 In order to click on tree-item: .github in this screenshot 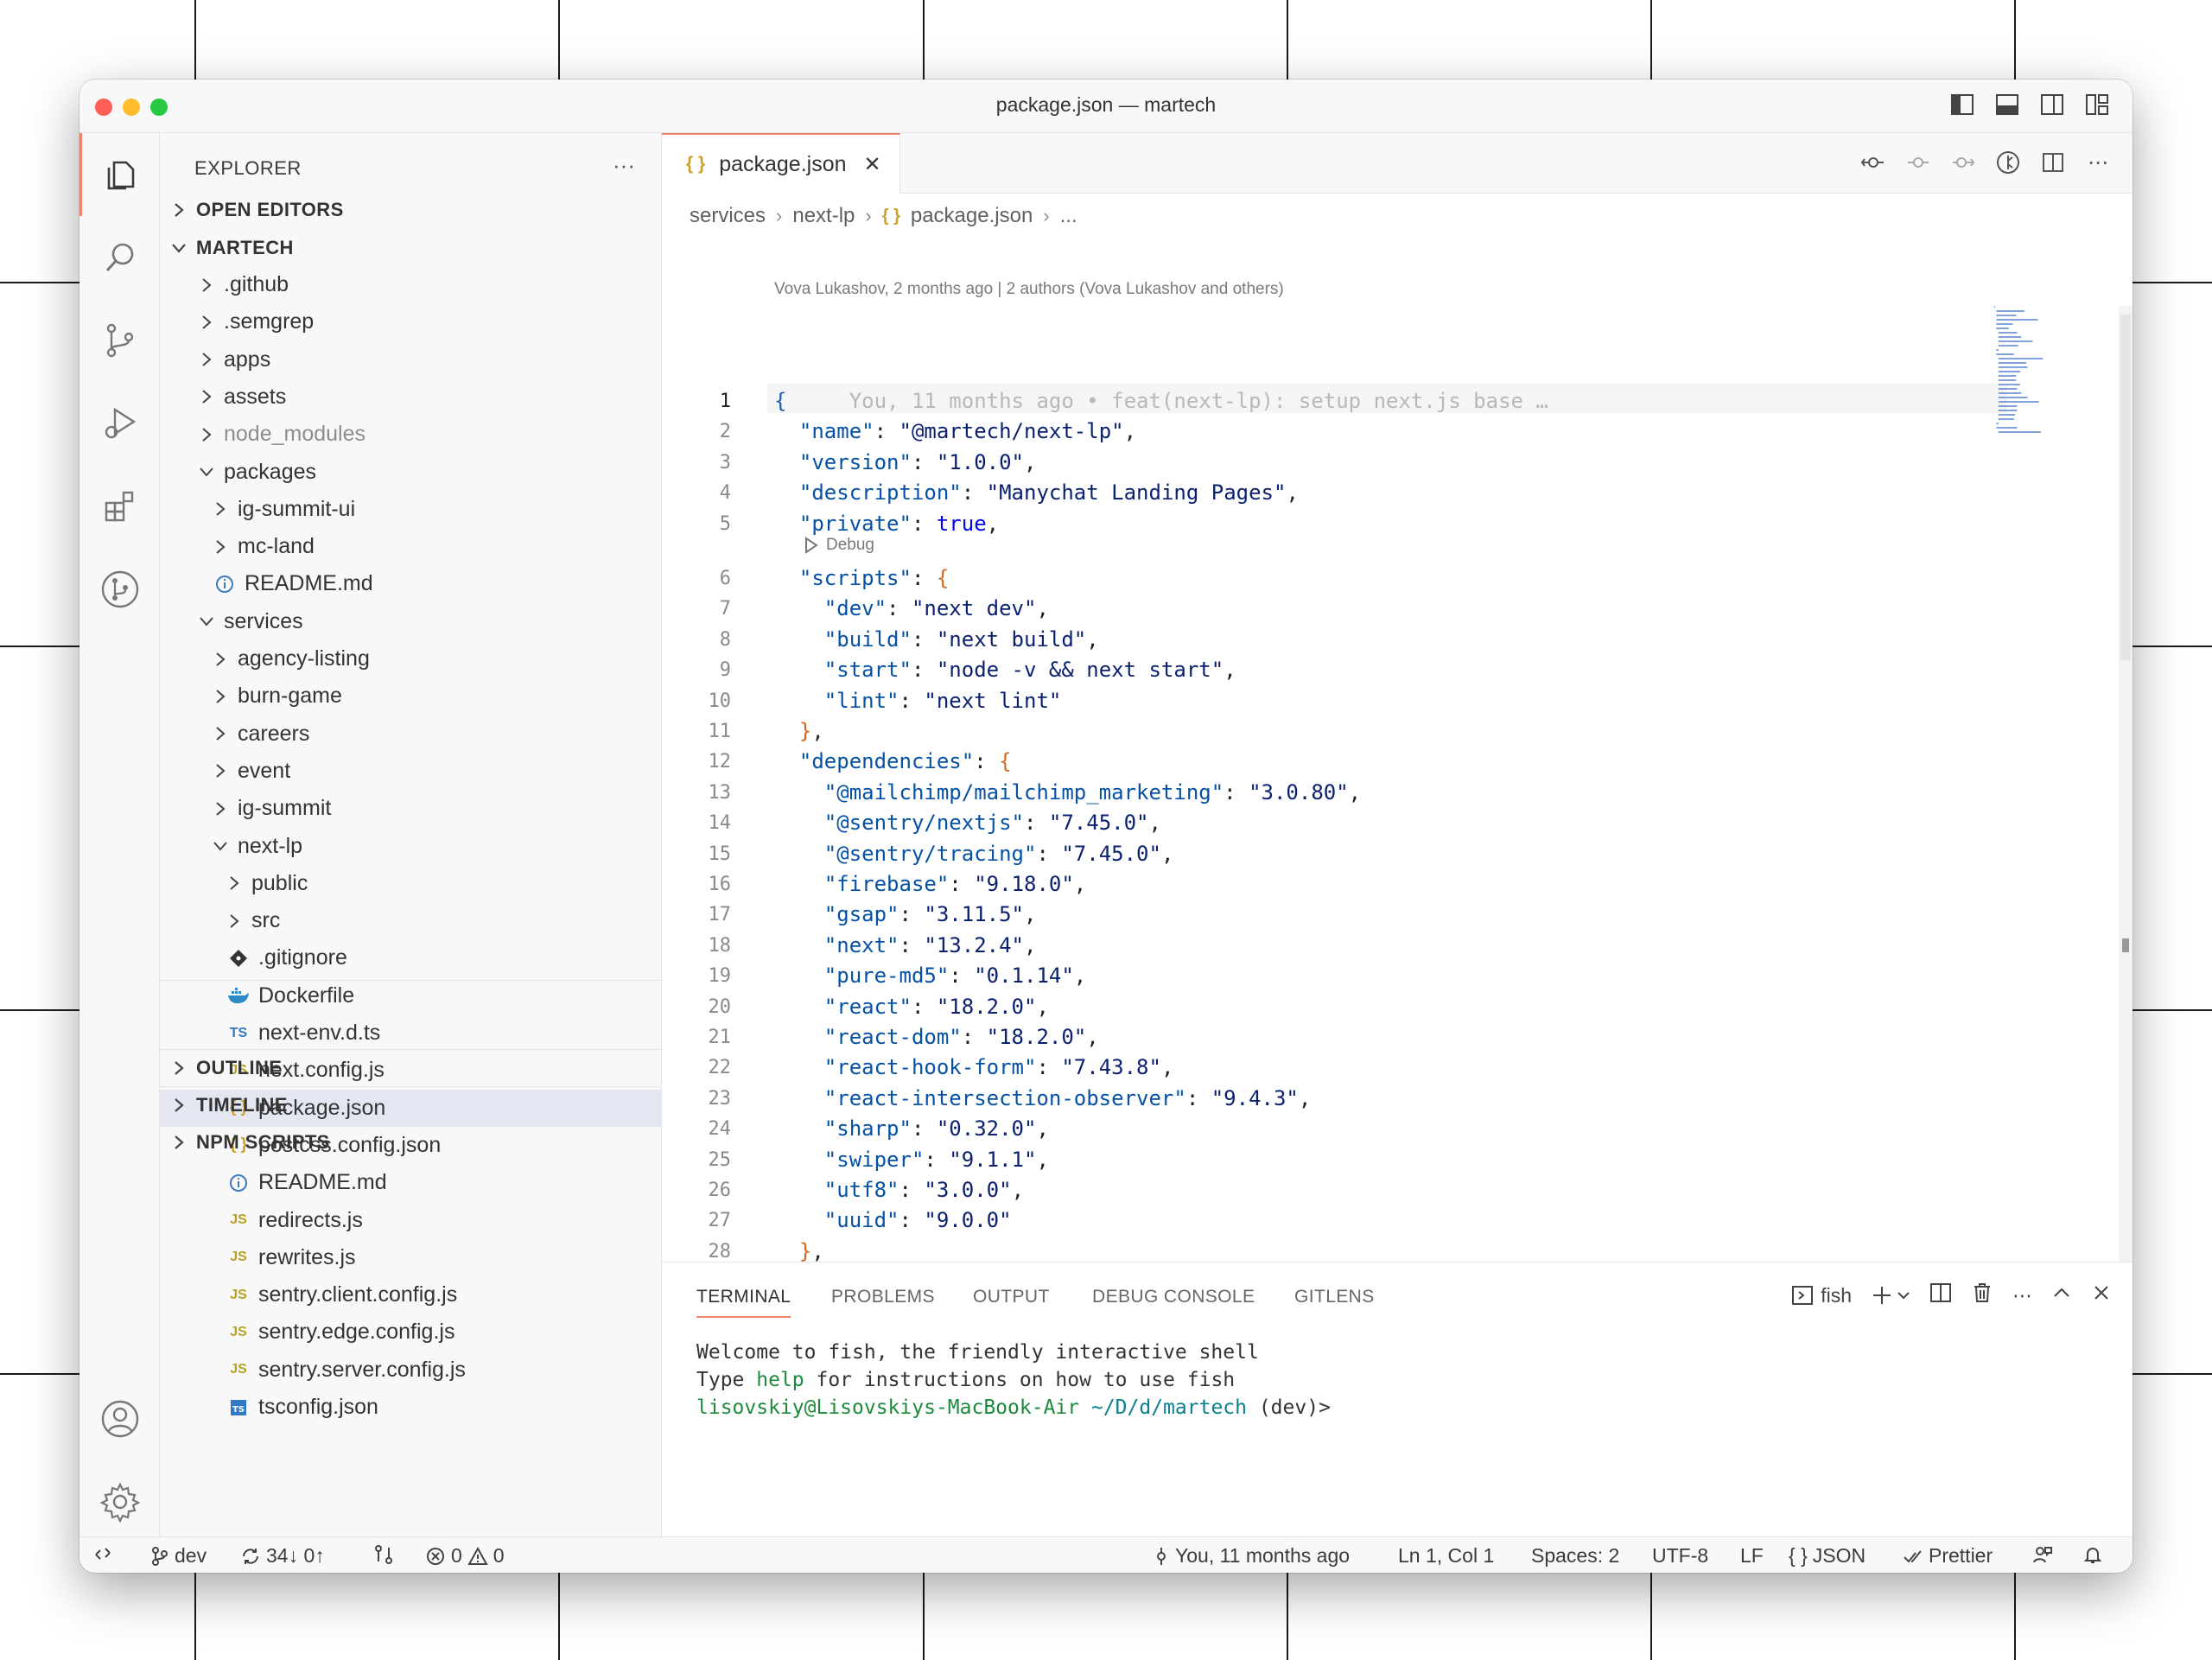, I will do `click(410, 284)`.